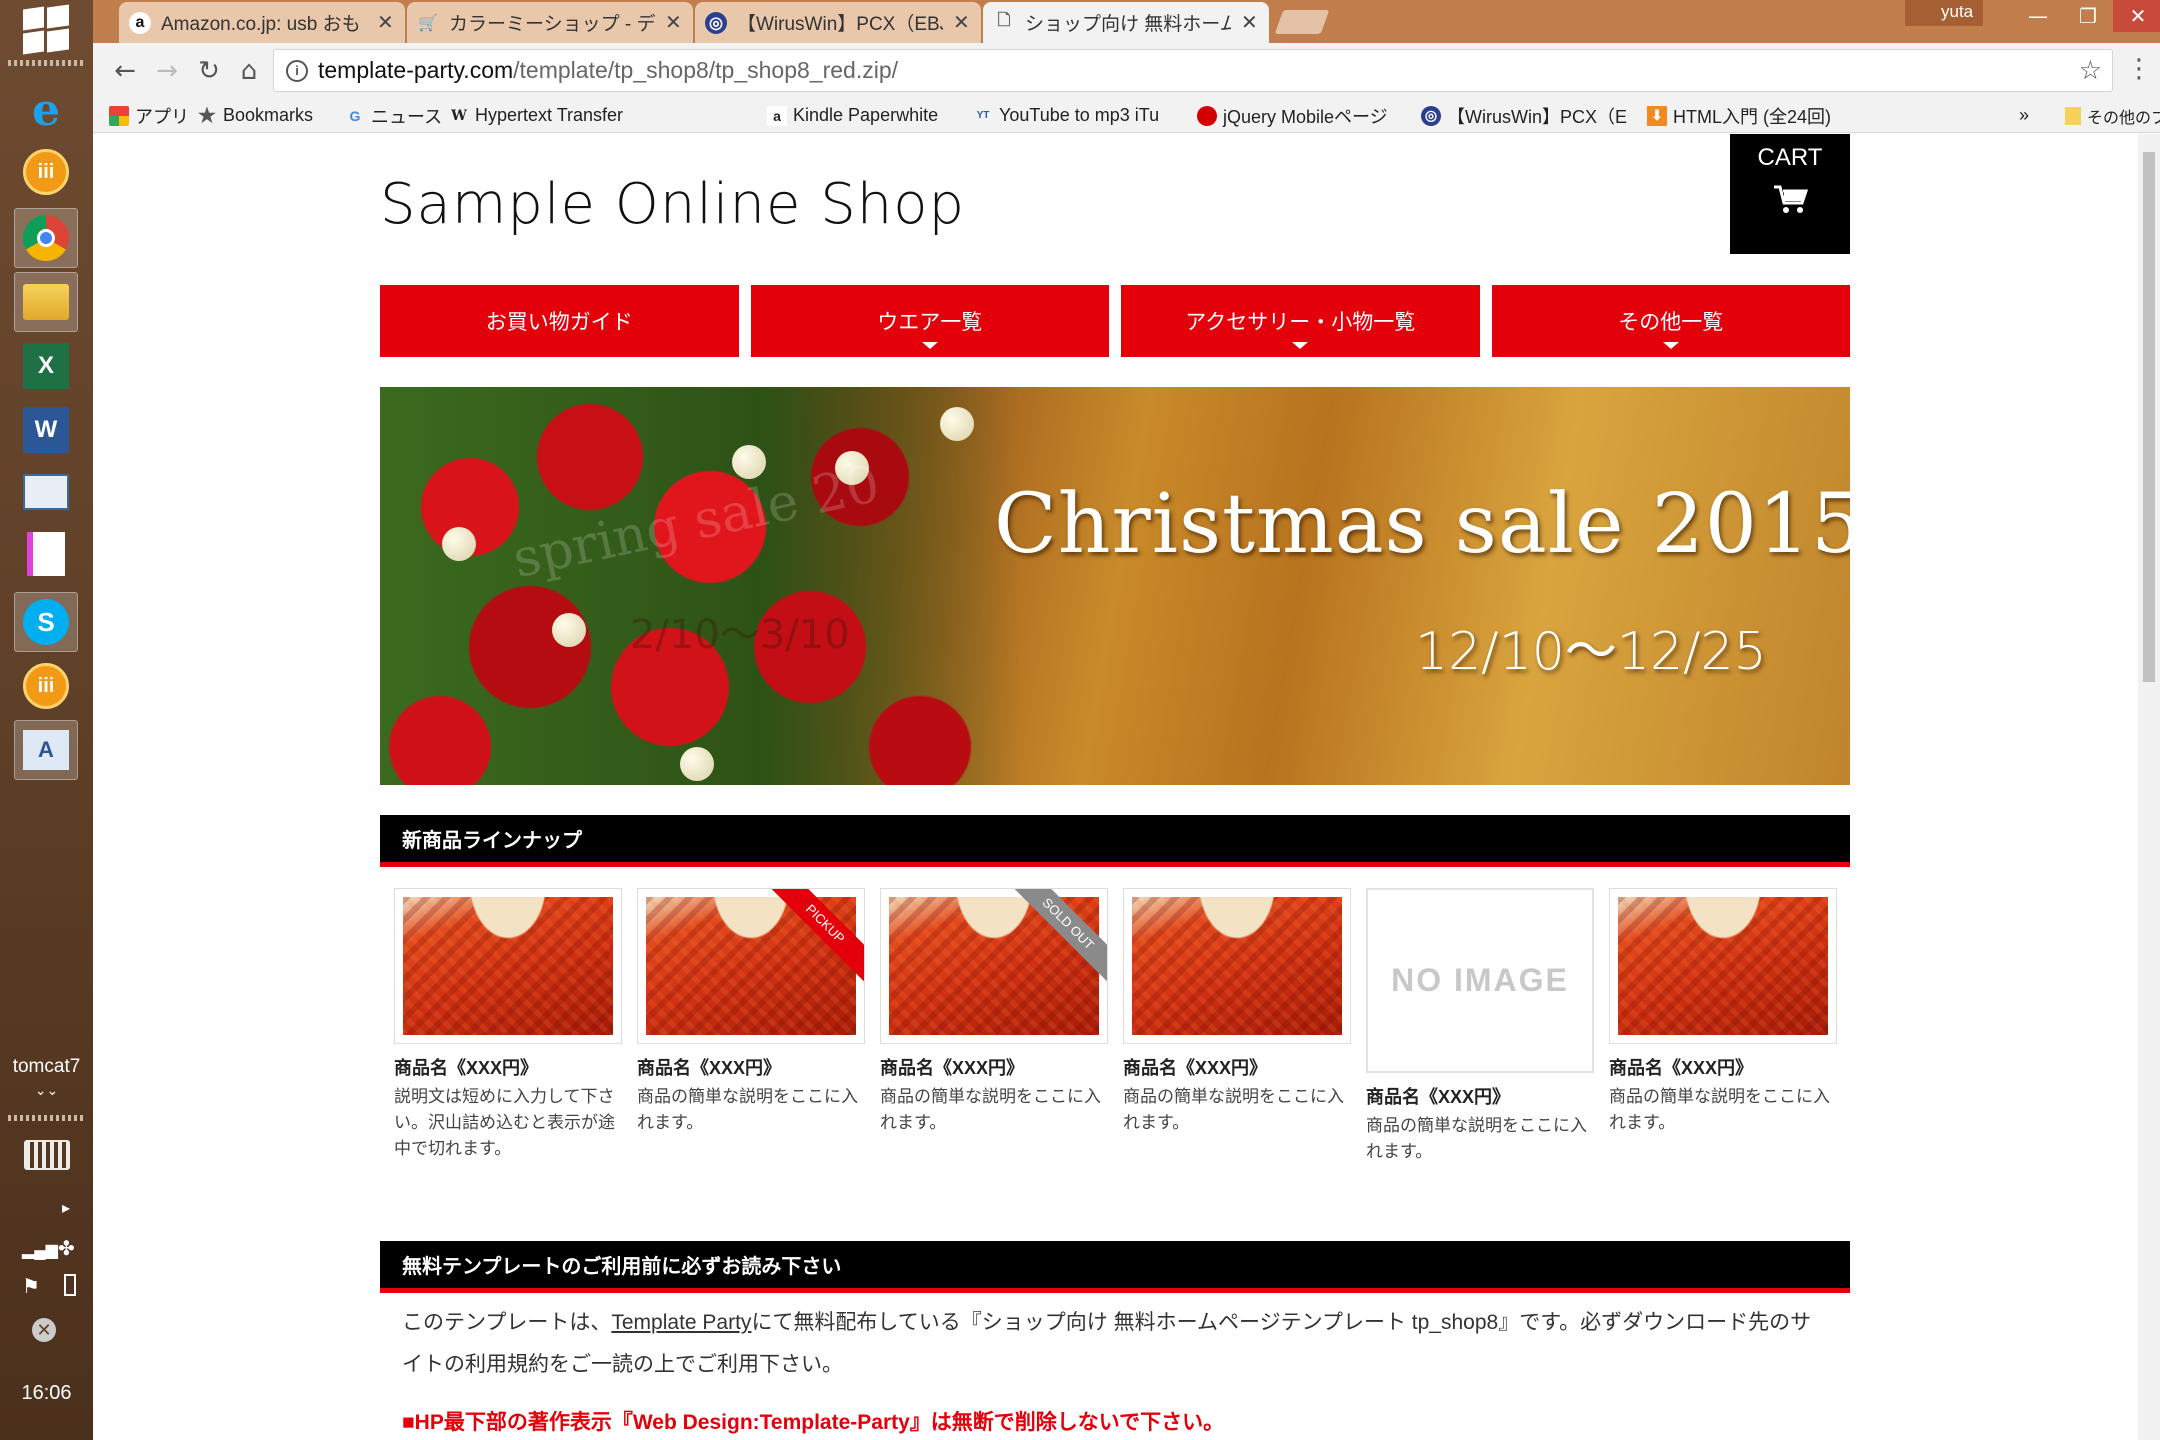  What do you see at coordinates (504, 1122) in the screenshot?
I see `product-description: 説明文は短めに入力して下さい。沢山詰め込むと表示が途中で切れます。` at bounding box center [504, 1122].